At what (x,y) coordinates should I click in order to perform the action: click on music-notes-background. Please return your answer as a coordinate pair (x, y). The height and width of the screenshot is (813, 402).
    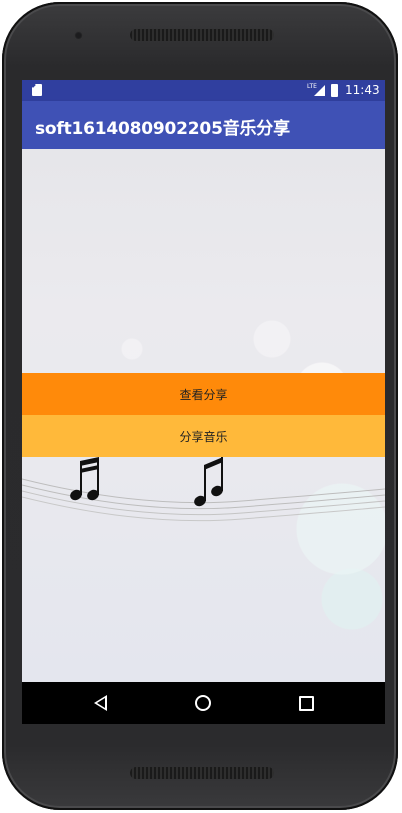
    Looking at the image, I should click on (203, 485).